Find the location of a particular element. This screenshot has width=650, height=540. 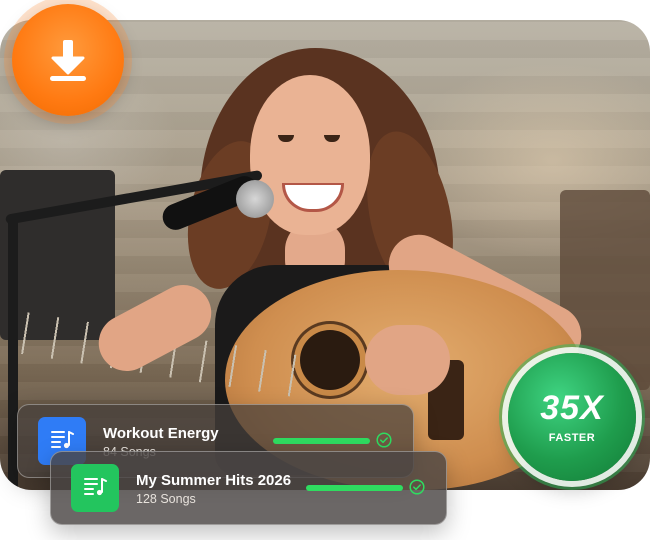

speed-badge: 35X FASTER is located at coordinates (572, 417).